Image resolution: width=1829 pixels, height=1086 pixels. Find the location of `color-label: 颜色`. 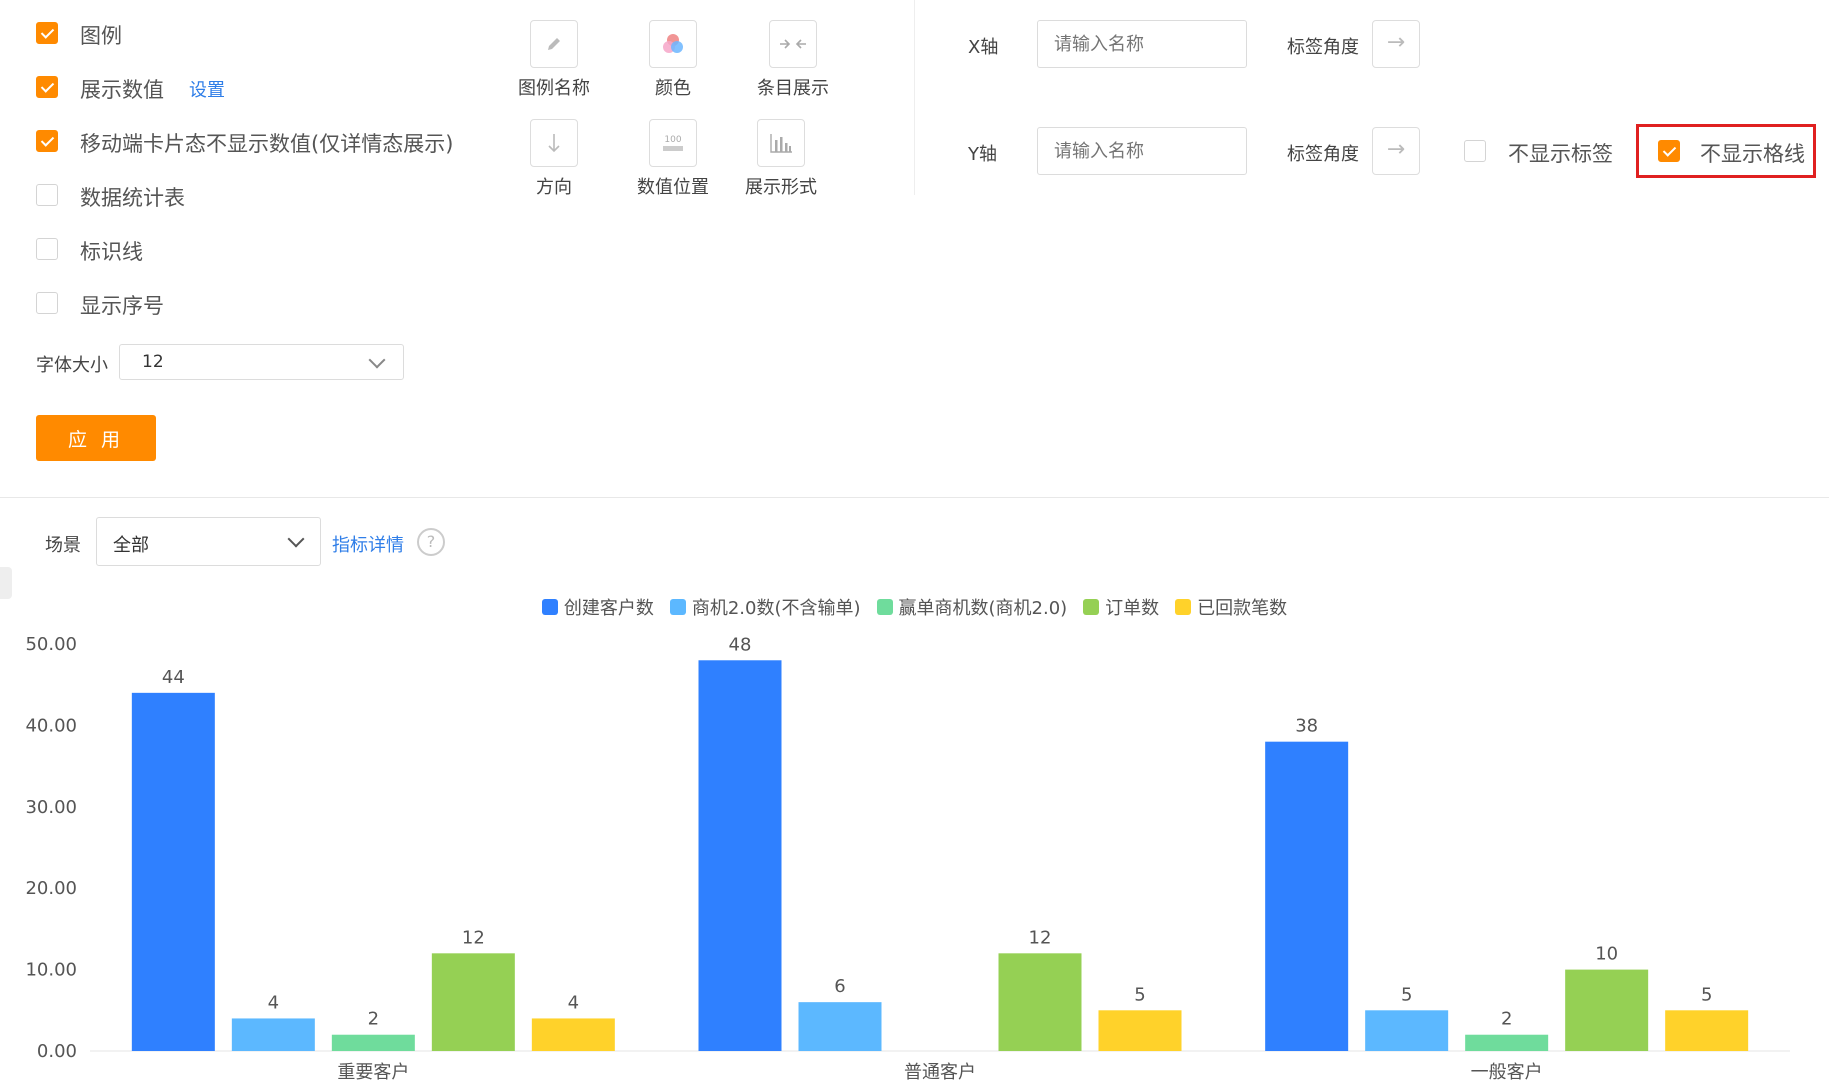

color-label: 颜色 is located at coordinates (673, 88).